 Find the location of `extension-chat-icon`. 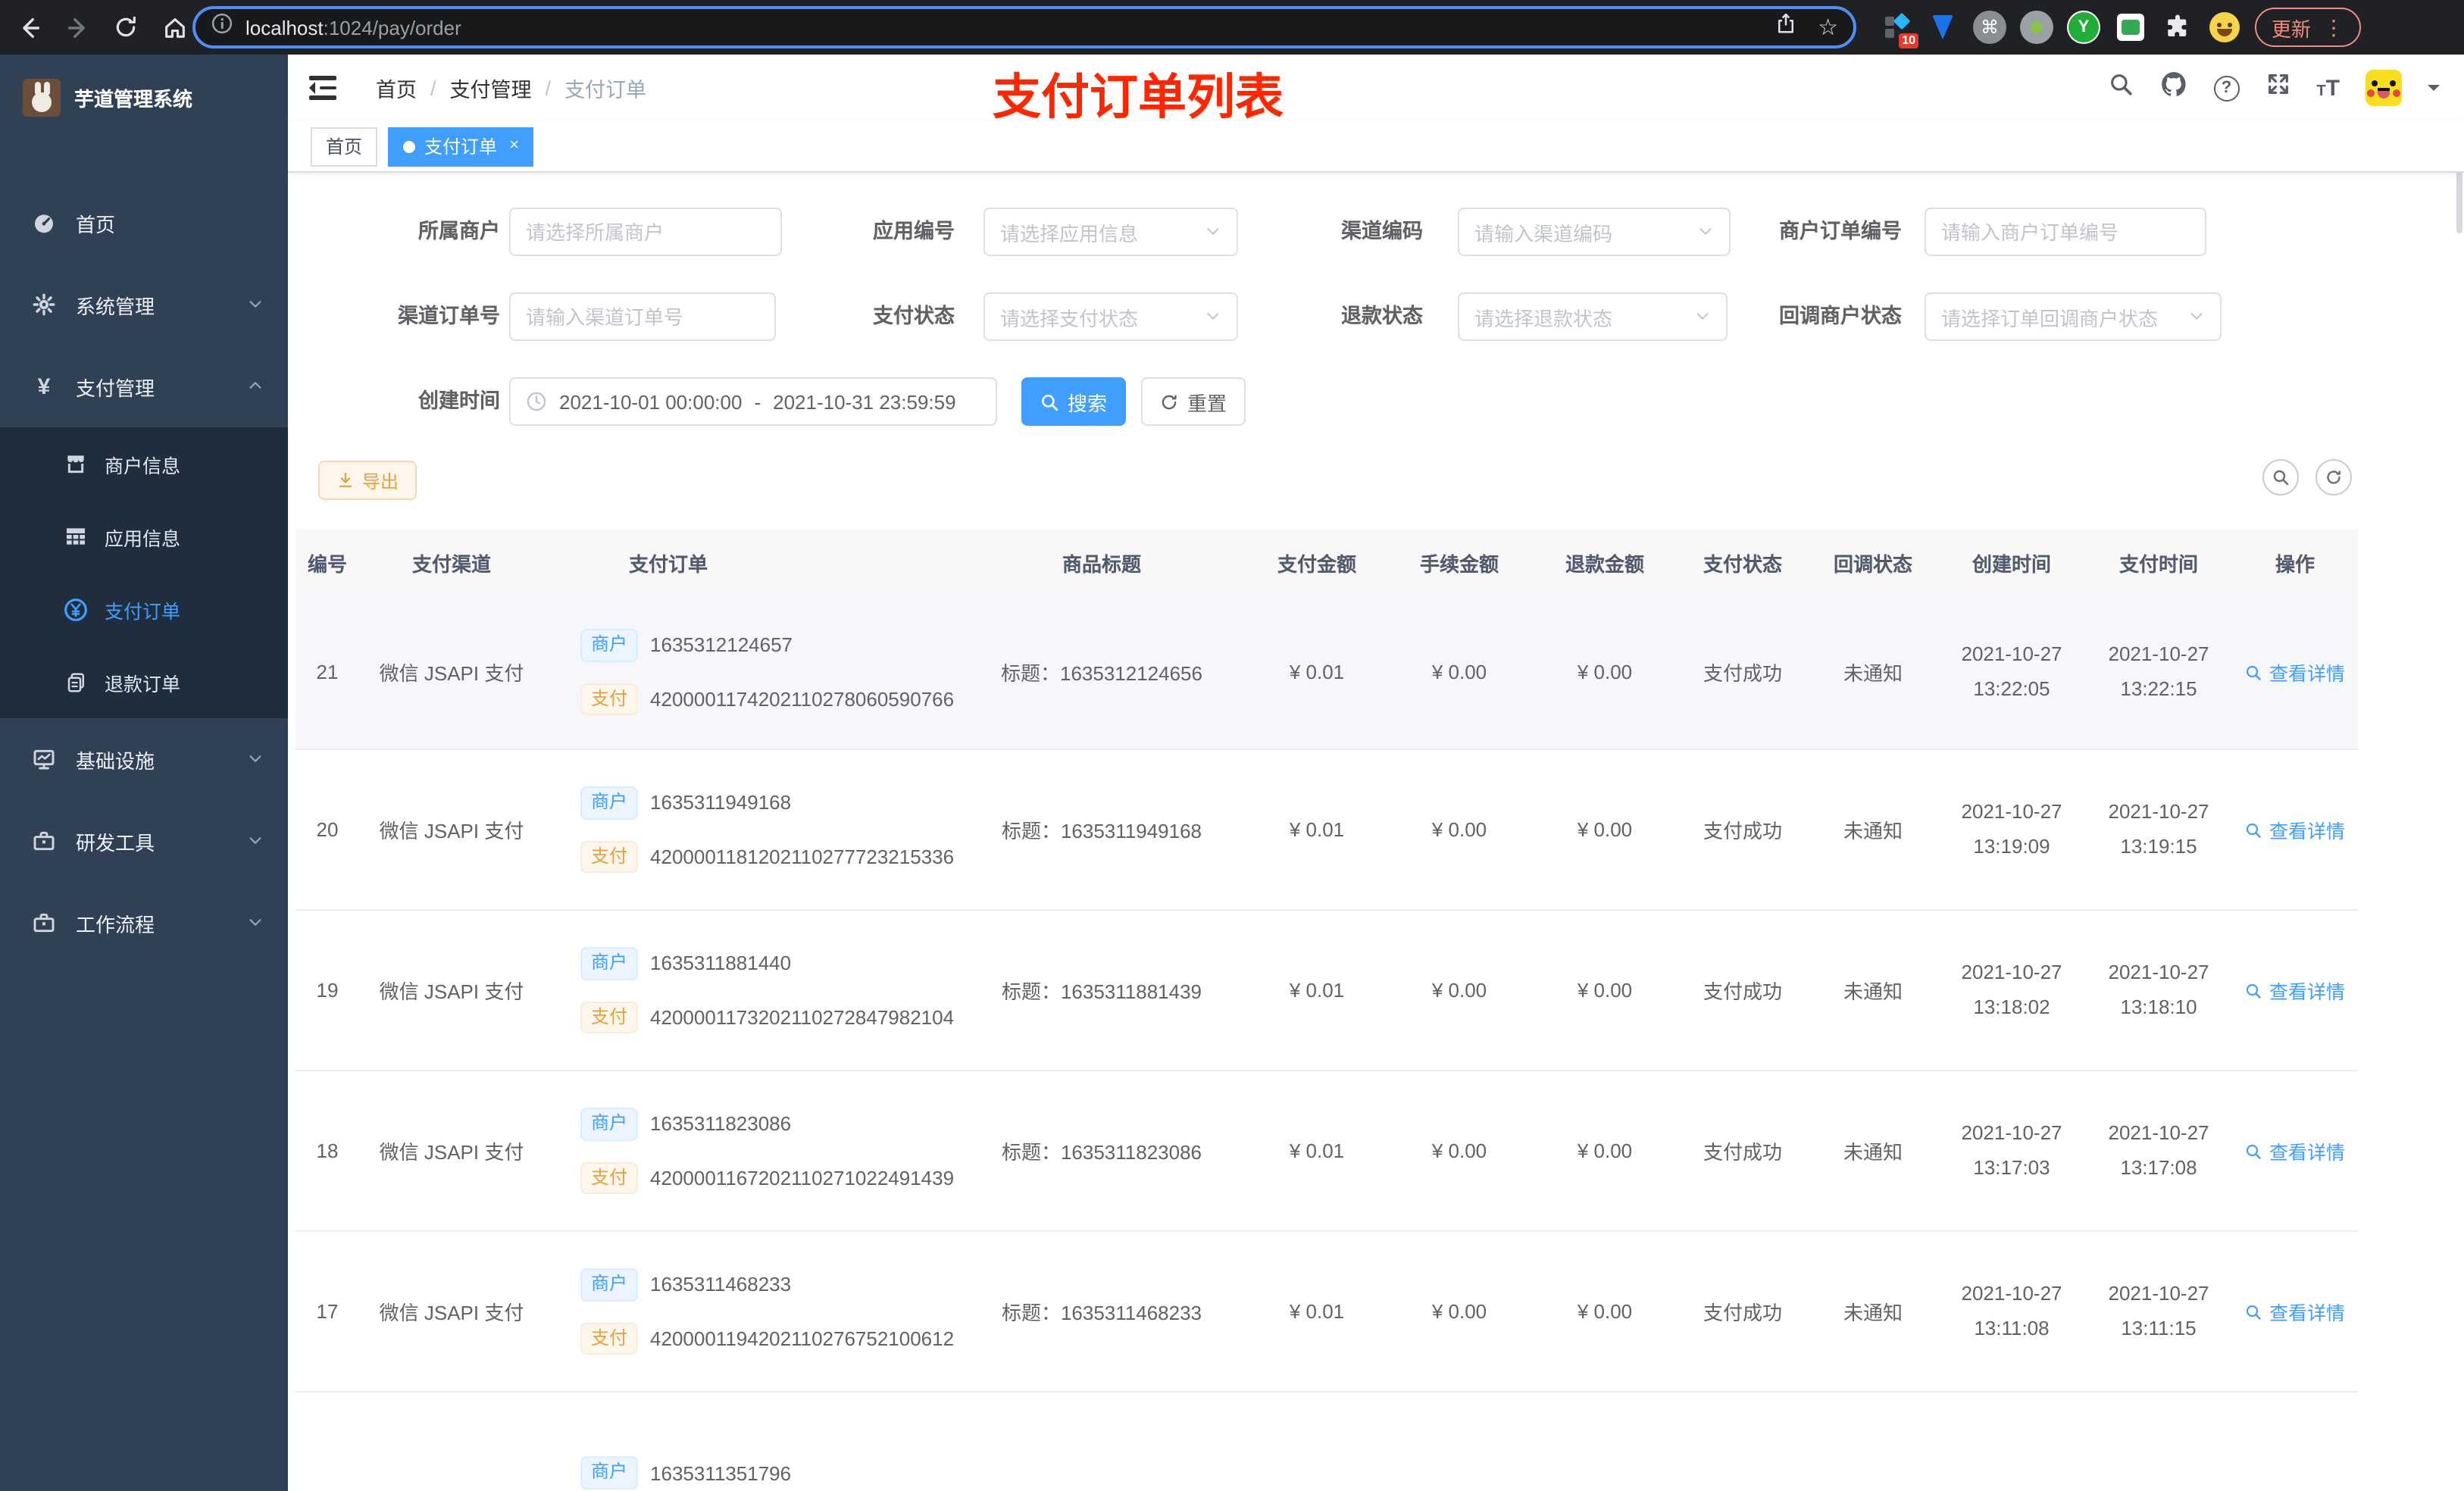

extension-chat-icon is located at coordinates (2130, 27).